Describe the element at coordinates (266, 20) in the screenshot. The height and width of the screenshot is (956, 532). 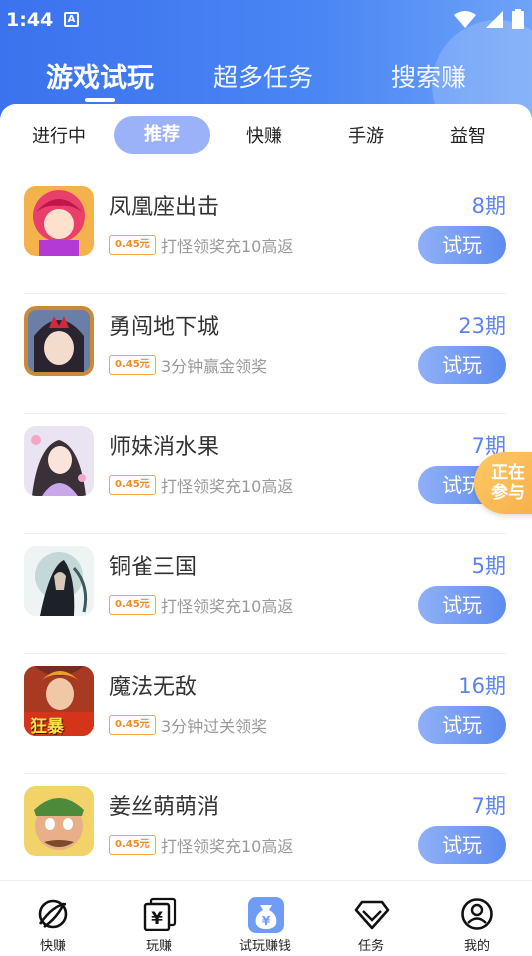
I see `status-bar: 1:44 A` at that location.